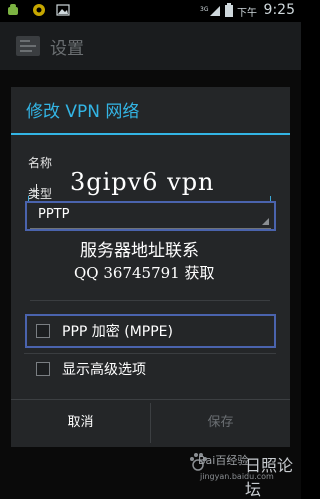  Describe the element at coordinates (43, 369) in the screenshot. I see `advanced-options-checkbox` at that location.